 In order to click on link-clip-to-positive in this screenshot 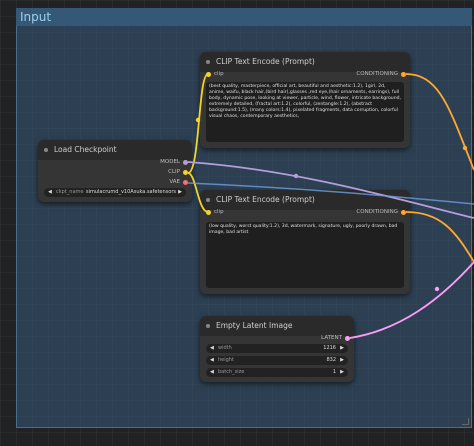, I will do `click(198, 123)`.